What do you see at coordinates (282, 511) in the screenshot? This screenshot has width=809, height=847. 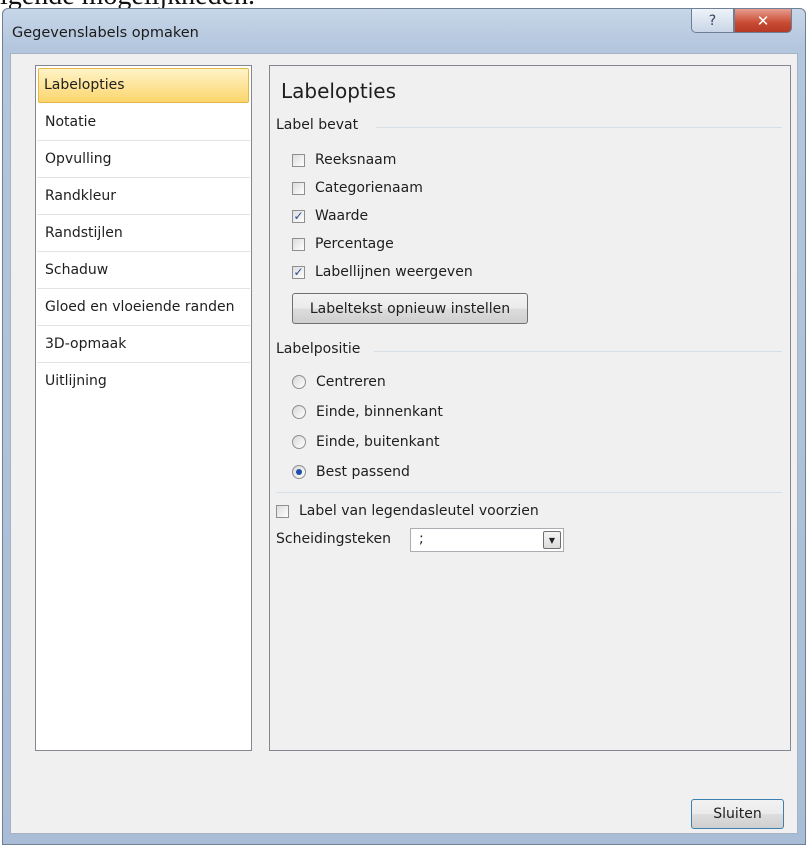 I see `checkbox-legend-key` at bounding box center [282, 511].